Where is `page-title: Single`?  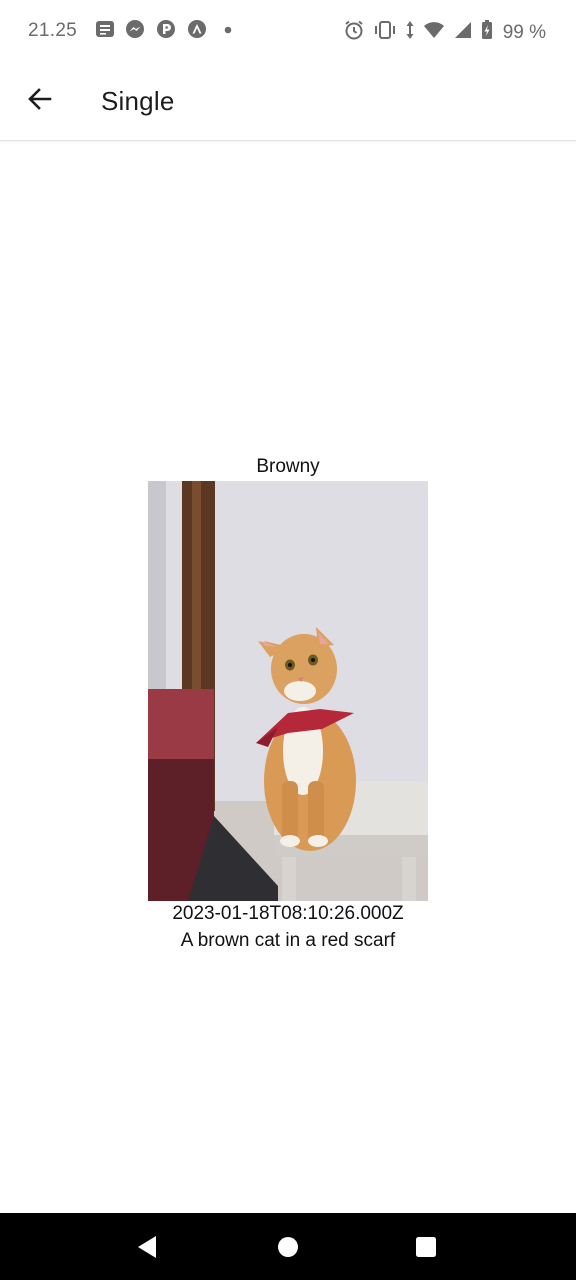 page-title: Single is located at coordinates (138, 101).